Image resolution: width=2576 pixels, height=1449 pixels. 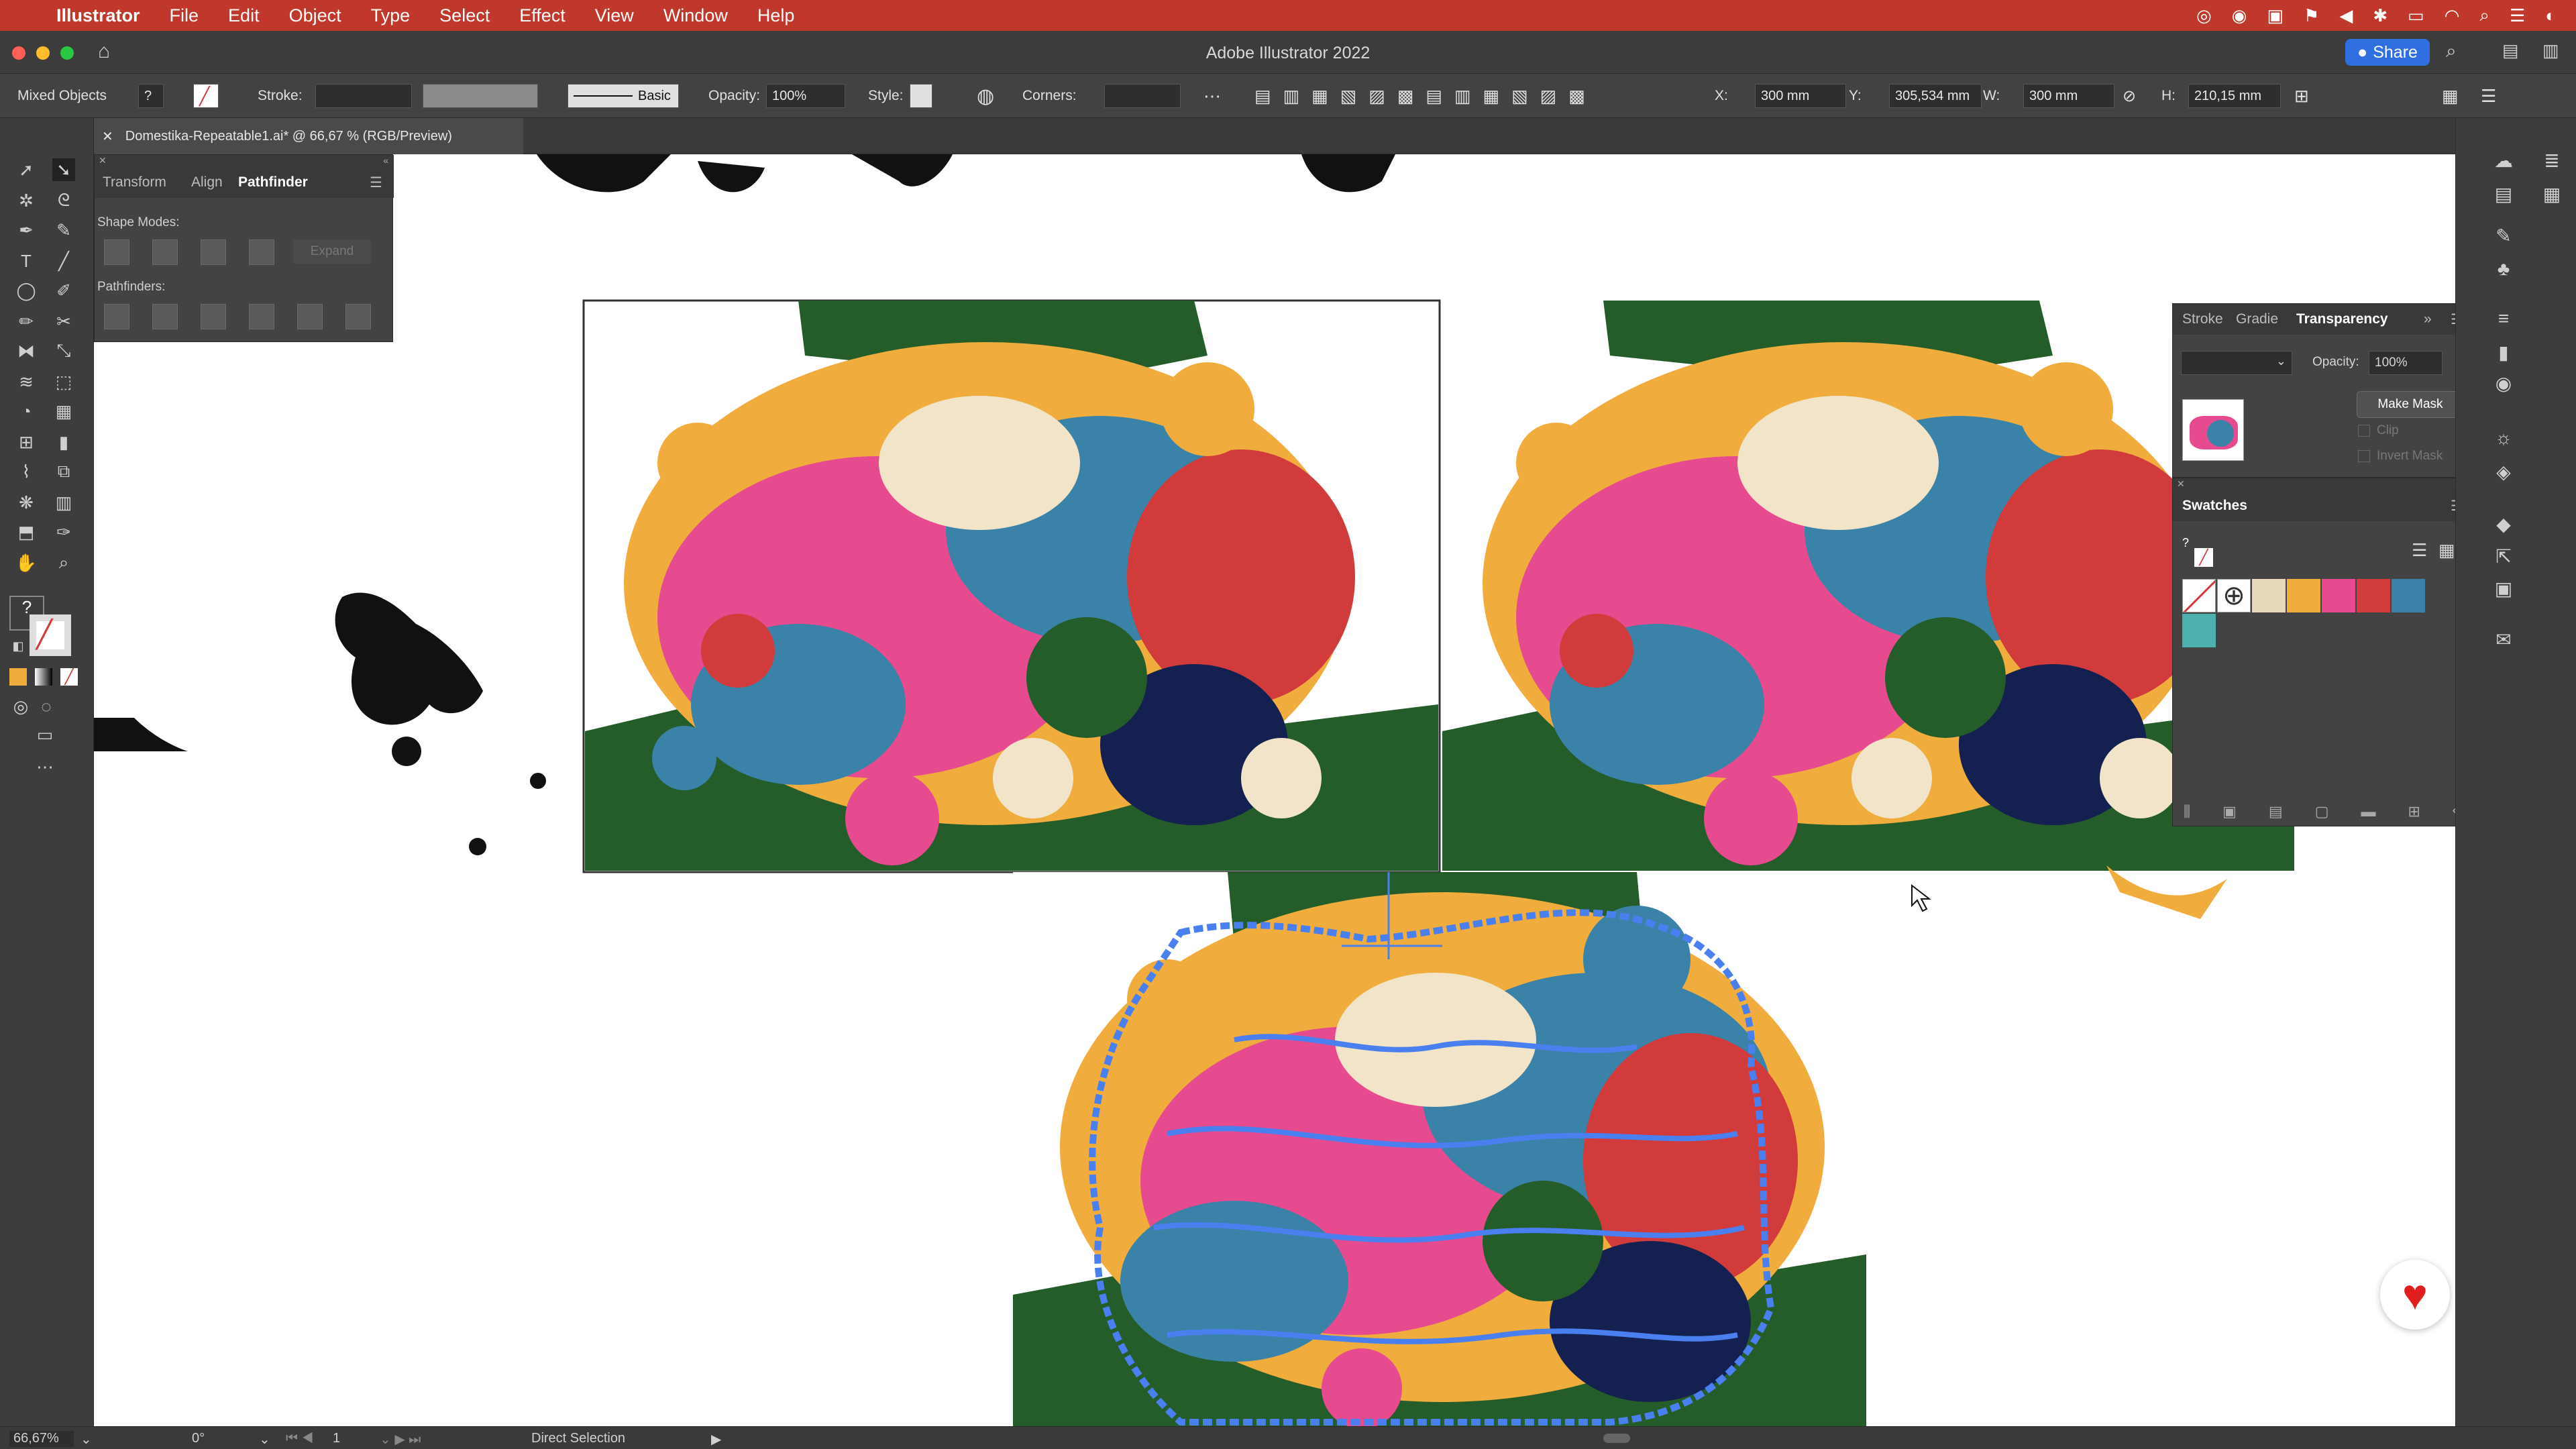 I want to click on invert-mask-checkbox, so click(x=2364, y=456).